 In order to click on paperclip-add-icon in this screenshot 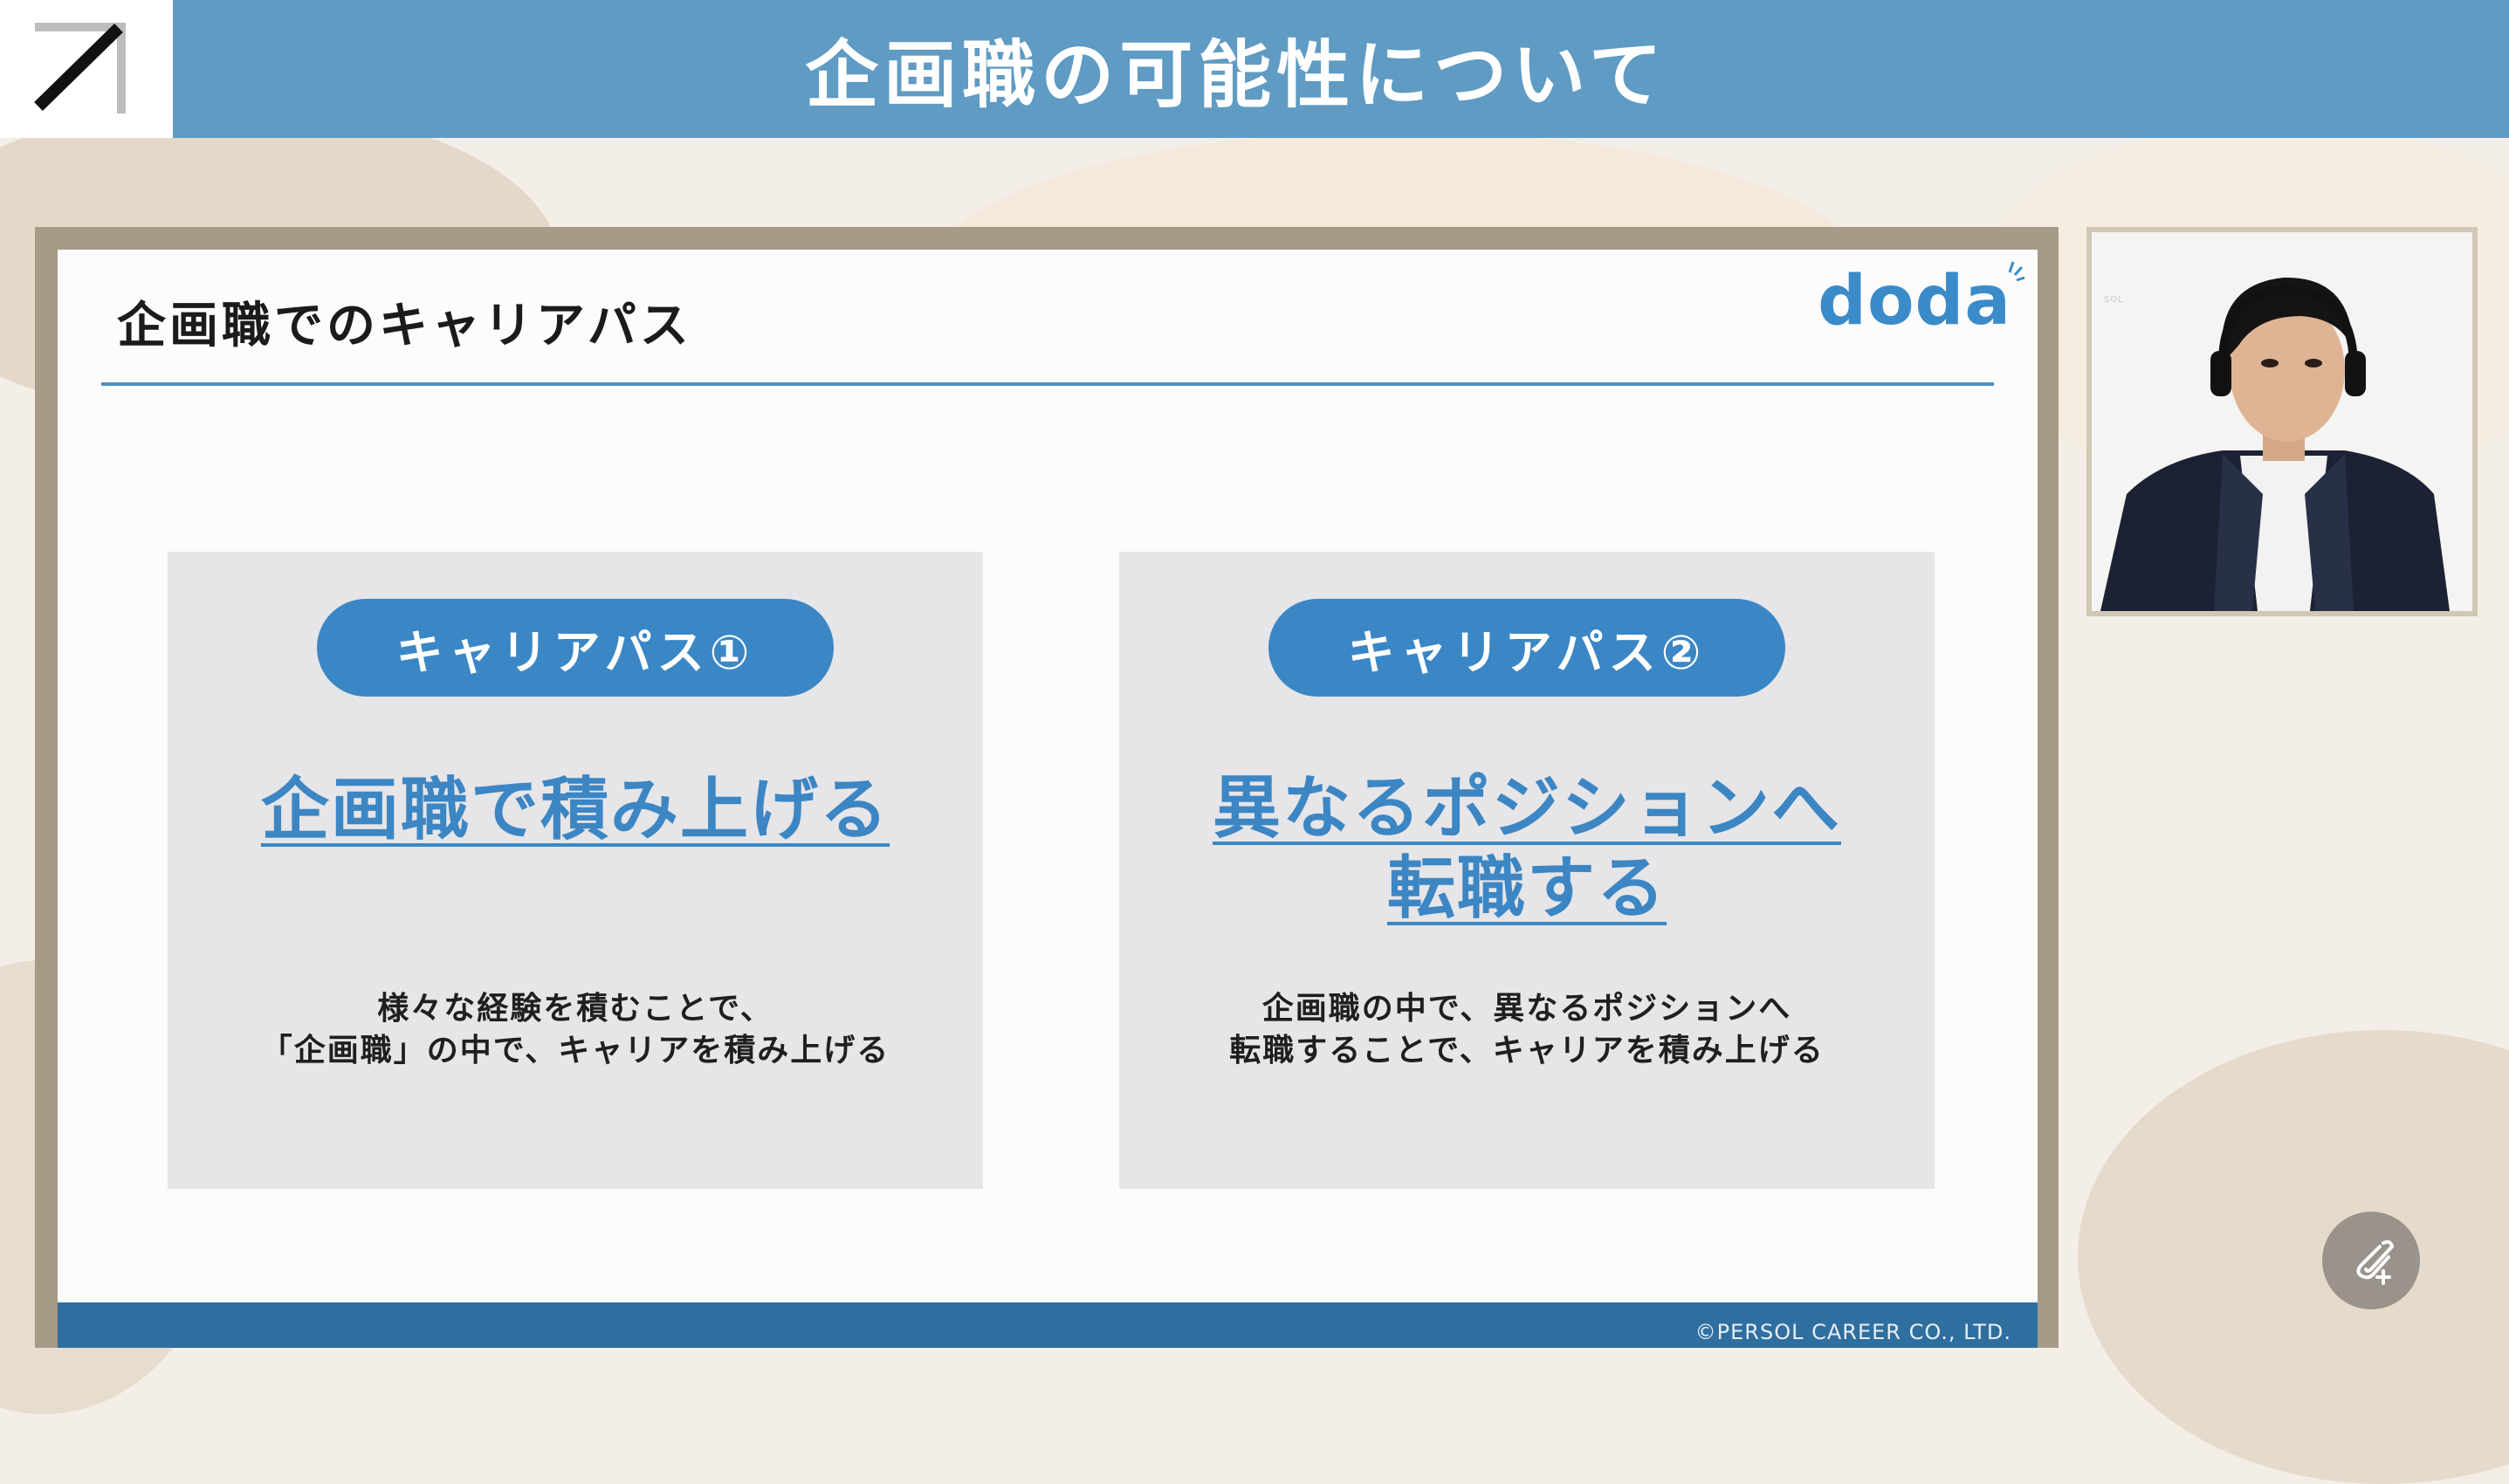, I will do `click(2375, 1263)`.